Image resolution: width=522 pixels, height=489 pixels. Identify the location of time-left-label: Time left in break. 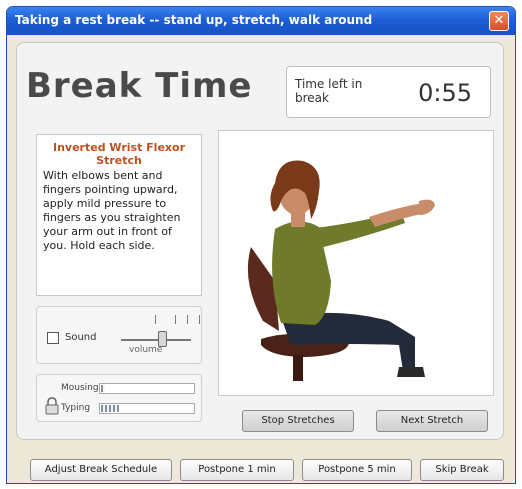
(329, 91).